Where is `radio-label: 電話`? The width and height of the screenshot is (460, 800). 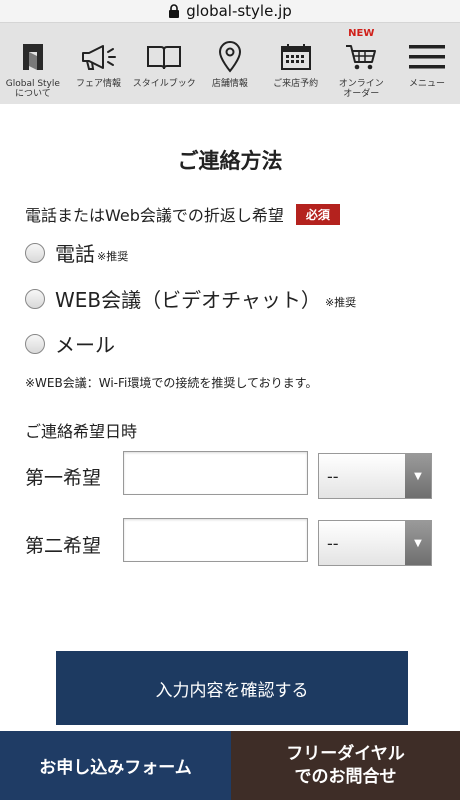
radio-label: 電話 is located at coordinates (75, 254).